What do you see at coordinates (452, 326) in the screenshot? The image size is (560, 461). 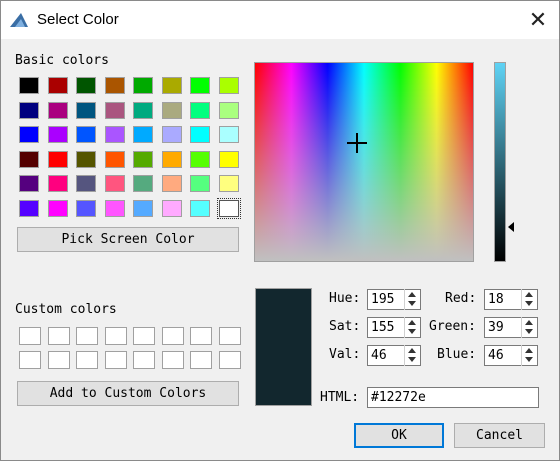 I see `green-label: Green:` at bounding box center [452, 326].